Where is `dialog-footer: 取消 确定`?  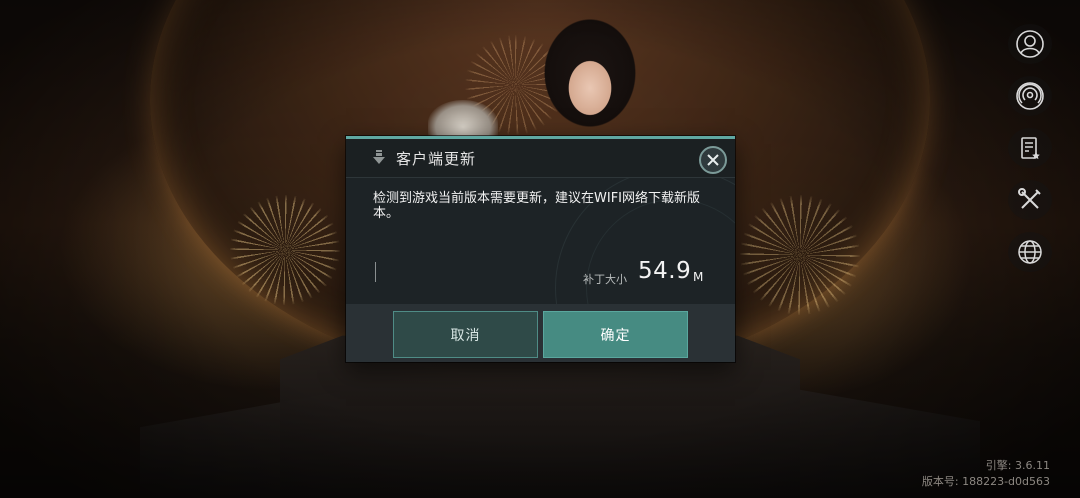 dialog-footer: 取消 确定 is located at coordinates (540, 333).